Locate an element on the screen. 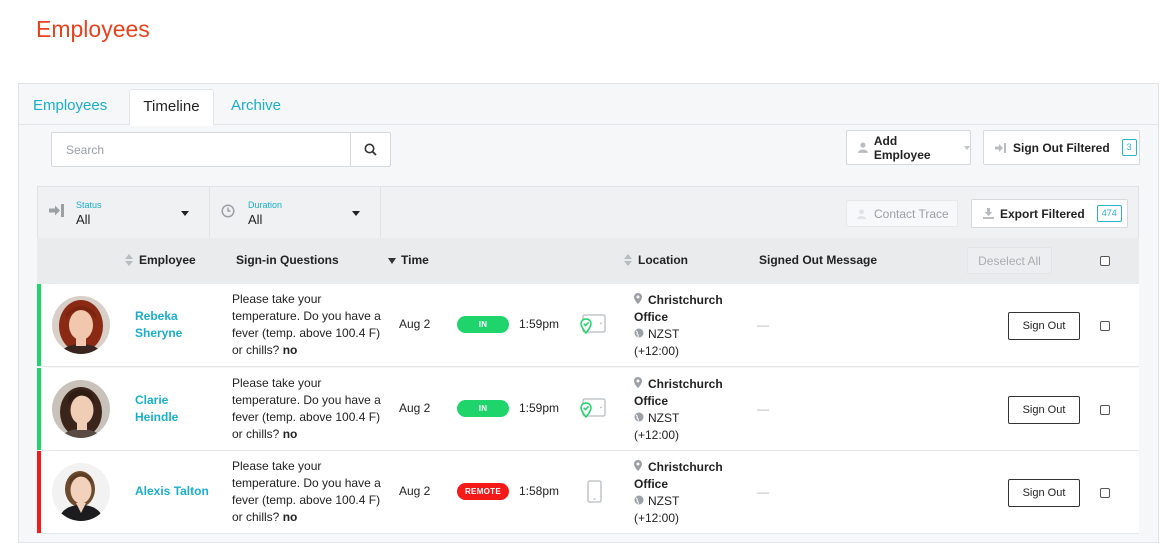  deselect-all-button: Deselect All is located at coordinates (1009, 260).